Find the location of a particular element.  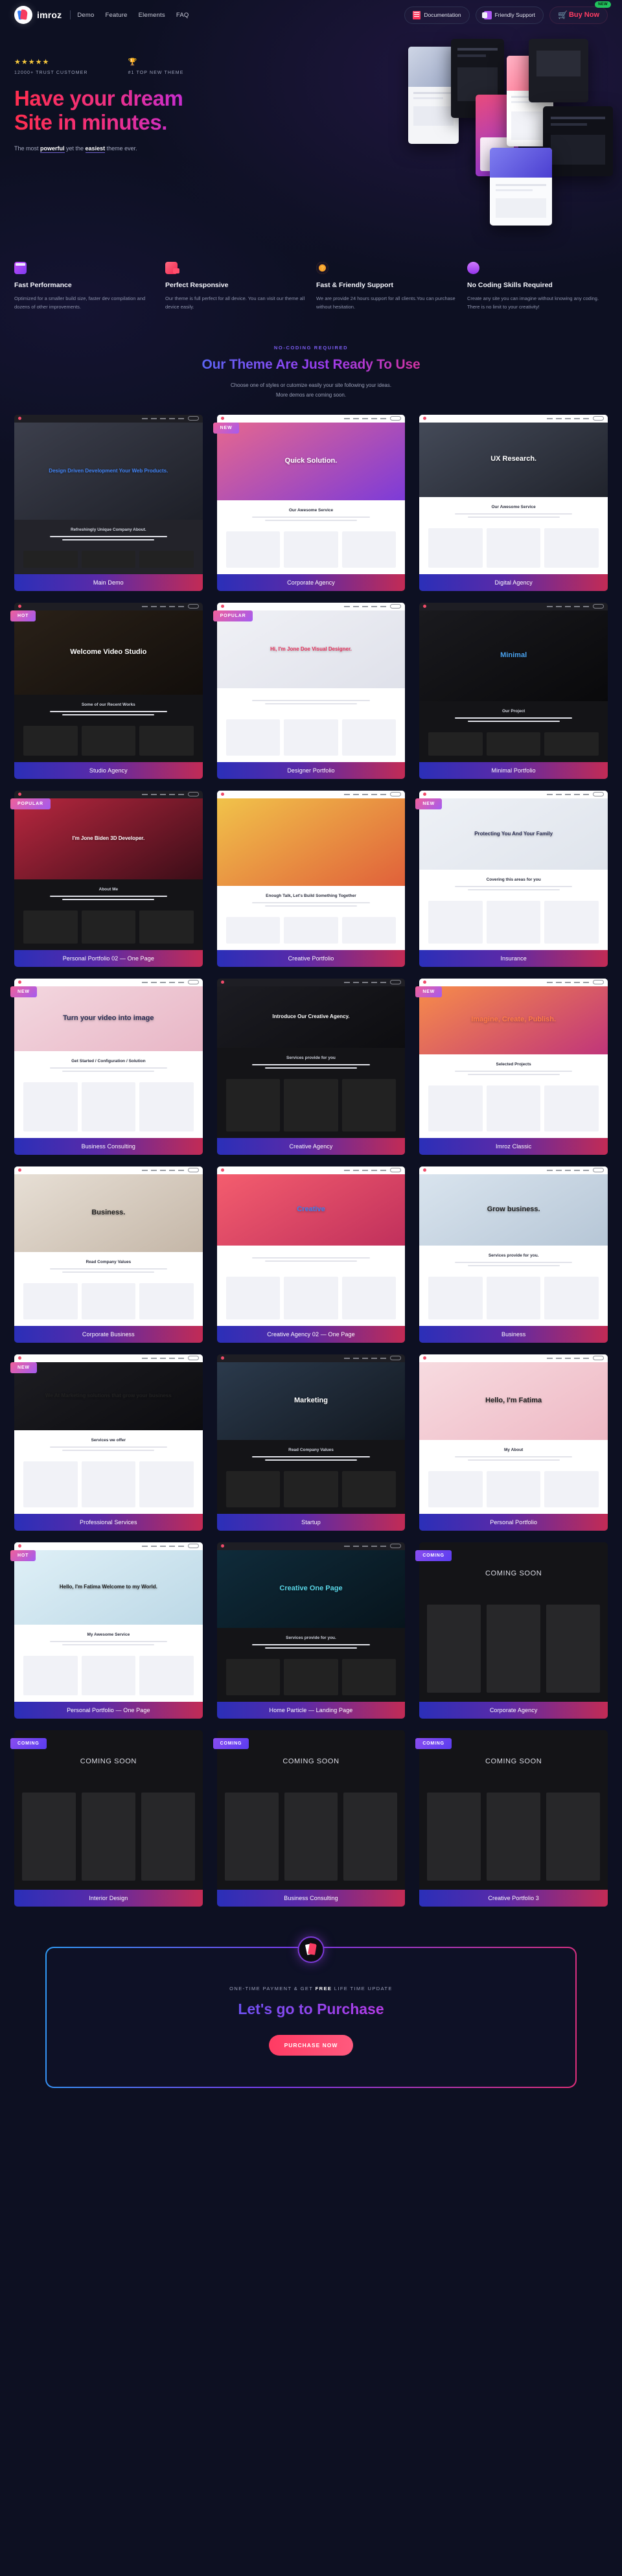

cta-logo-icon is located at coordinates (311, 1949).